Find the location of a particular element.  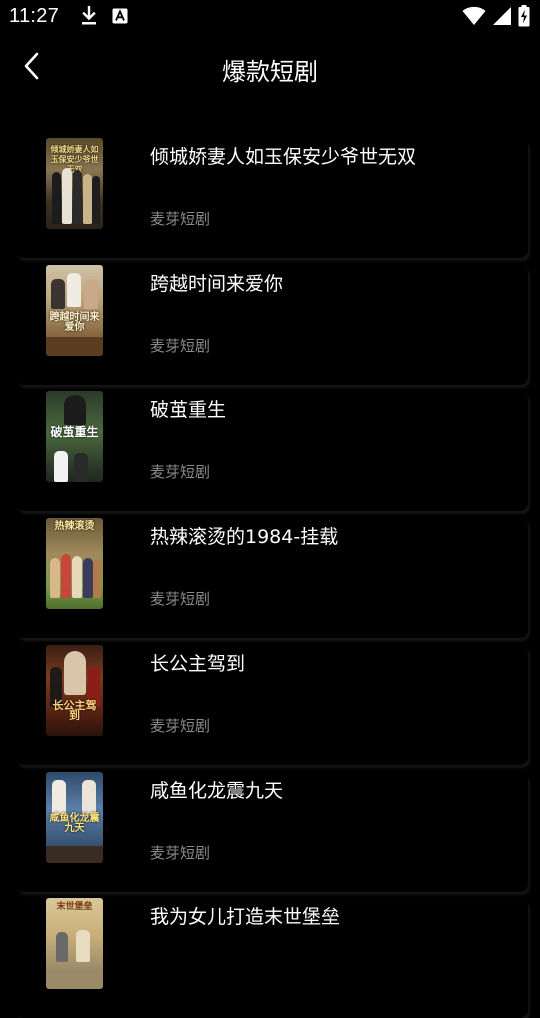

drama-cover: 末世堡垒 is located at coordinates (74, 943).